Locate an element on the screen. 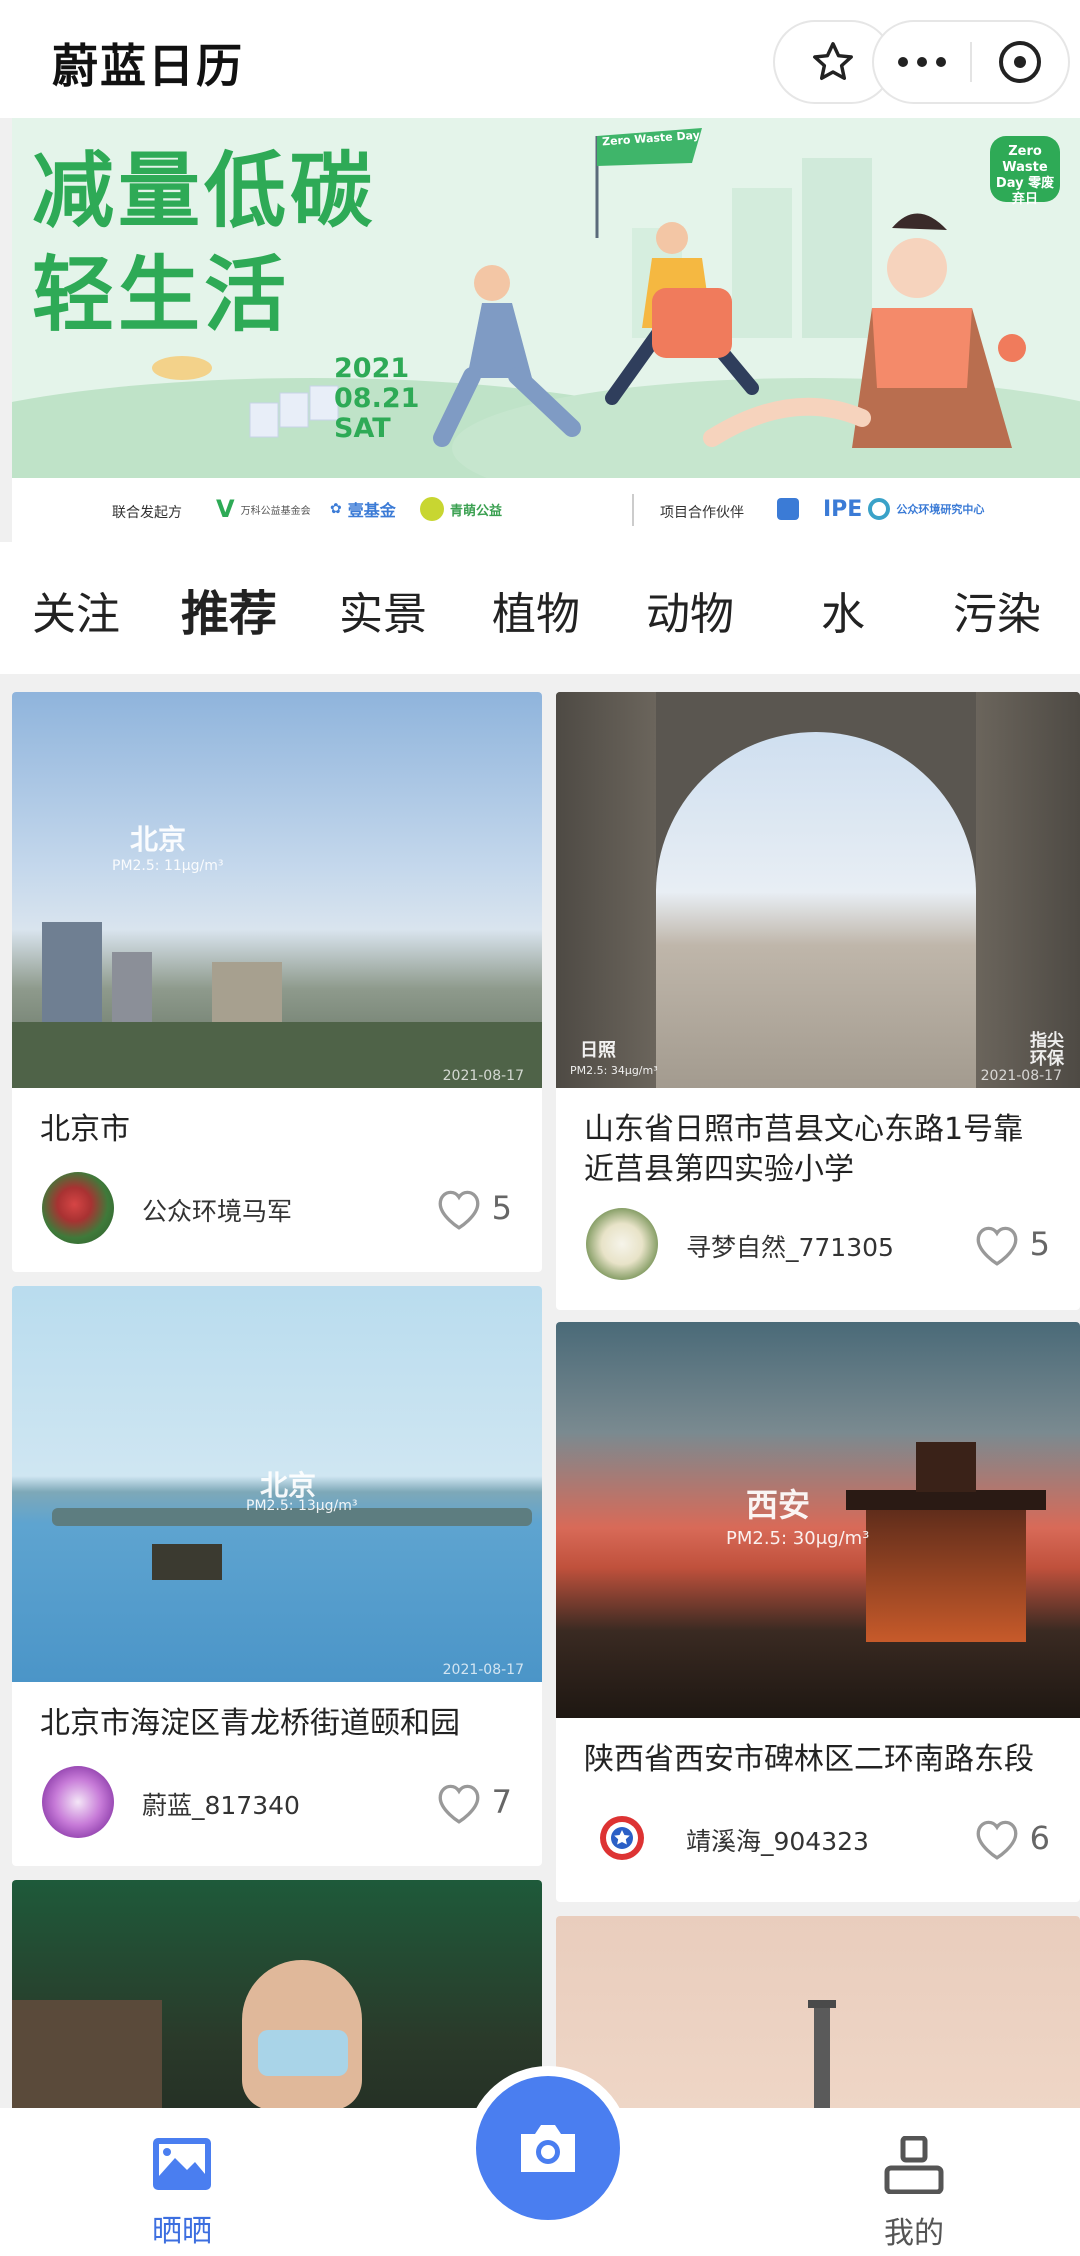 The width and height of the screenshot is (1080, 2256). like-button: 6 is located at coordinates (1011, 1838).